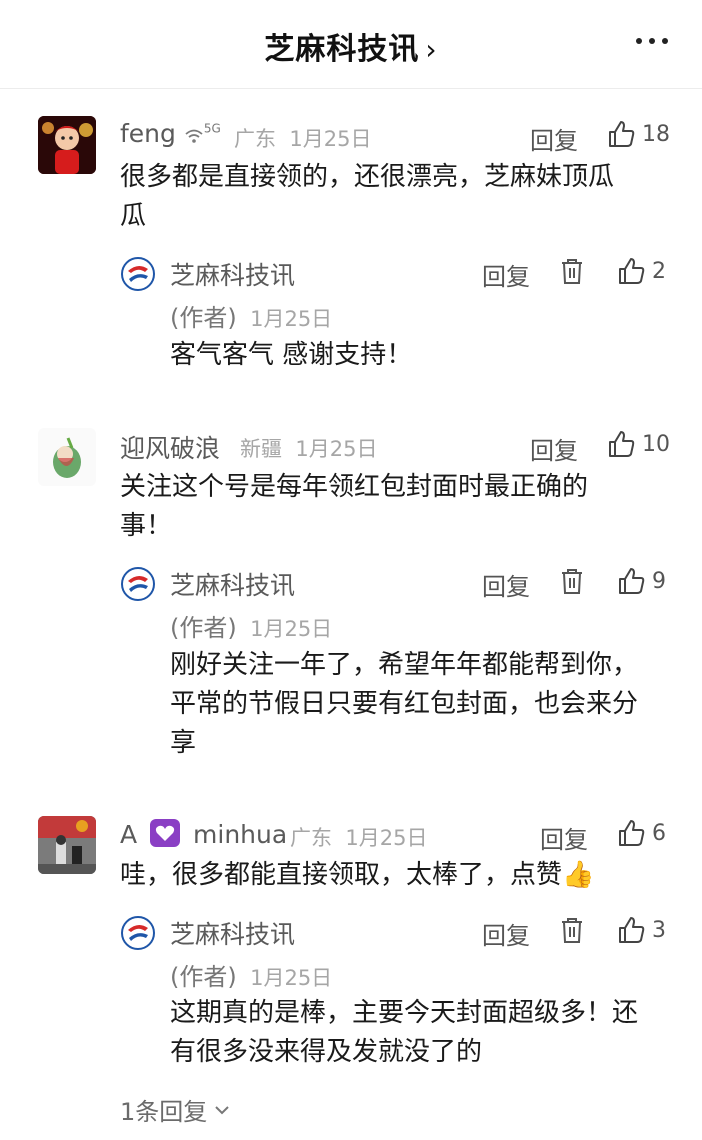 The height and width of the screenshot is (1140, 702). What do you see at coordinates (659, 271) in the screenshot?
I see `like-count: 2` at bounding box center [659, 271].